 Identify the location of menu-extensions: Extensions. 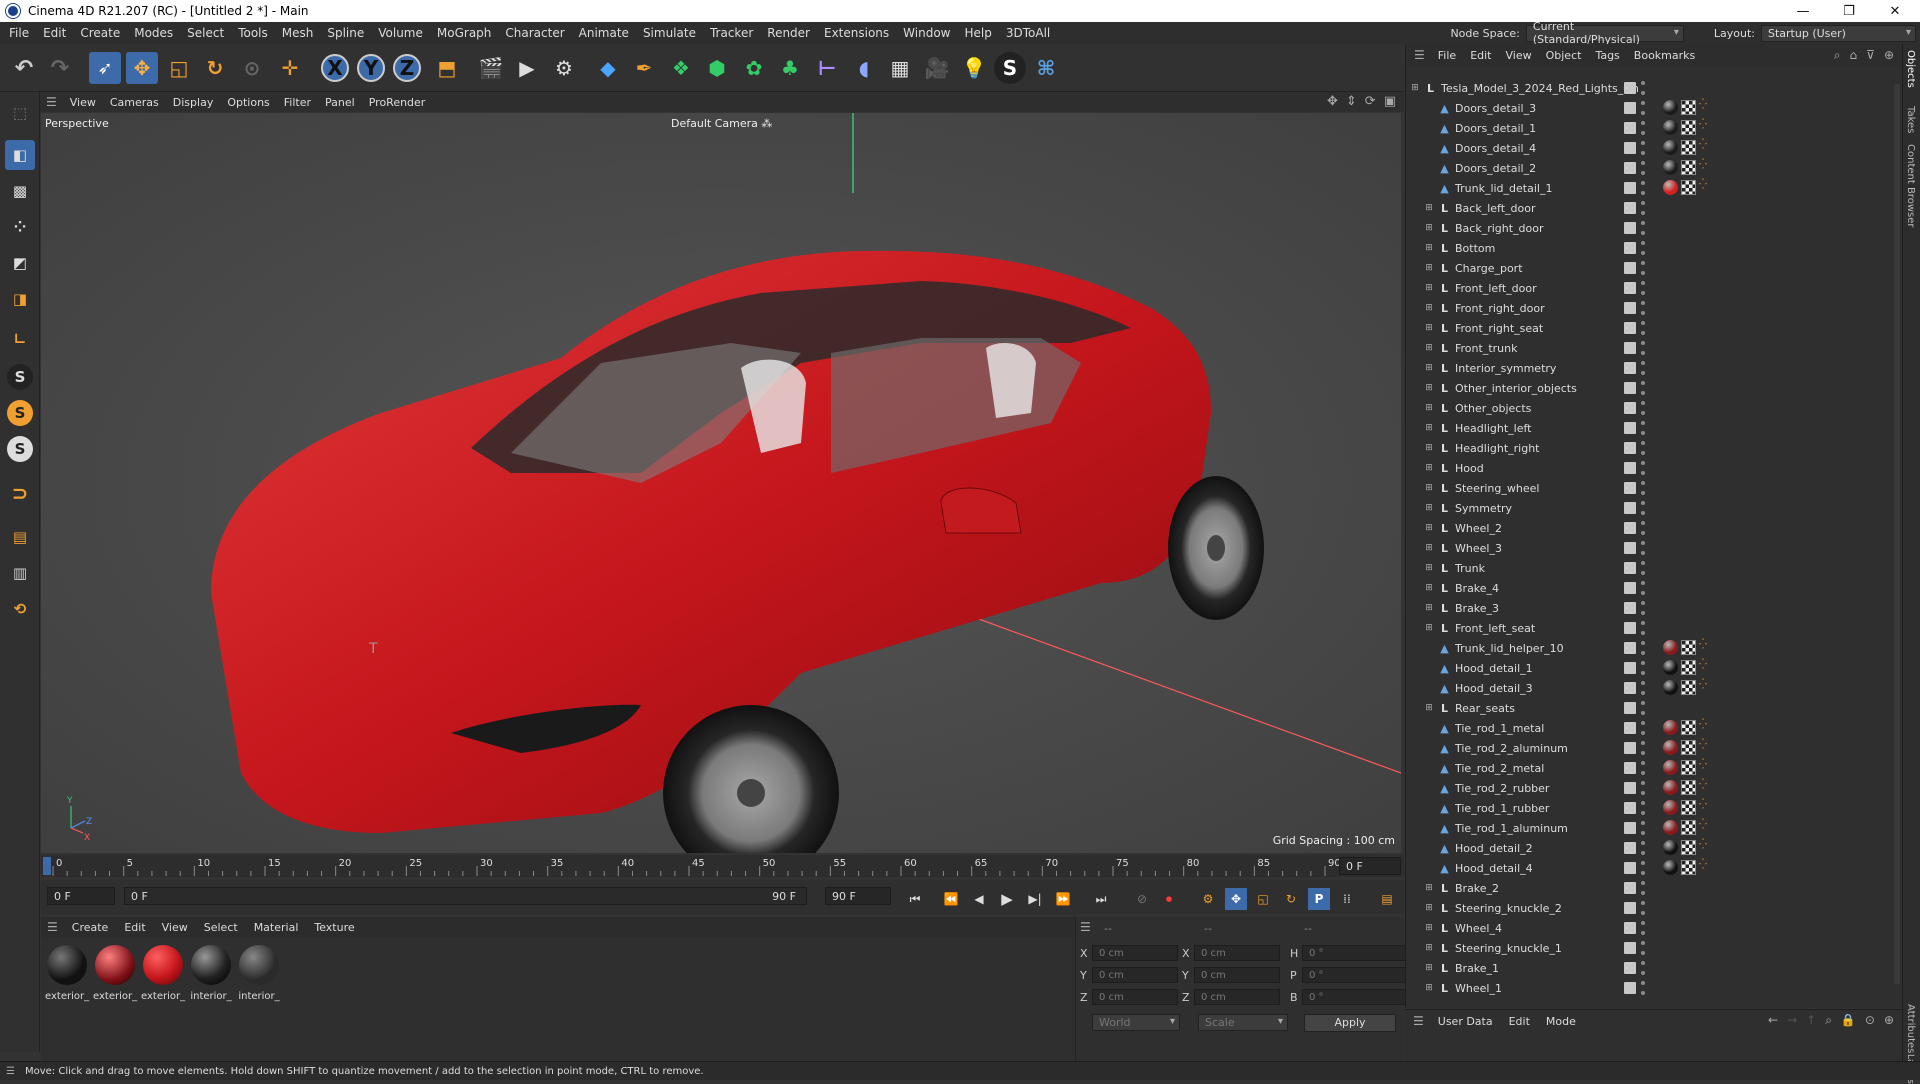
(856, 33).